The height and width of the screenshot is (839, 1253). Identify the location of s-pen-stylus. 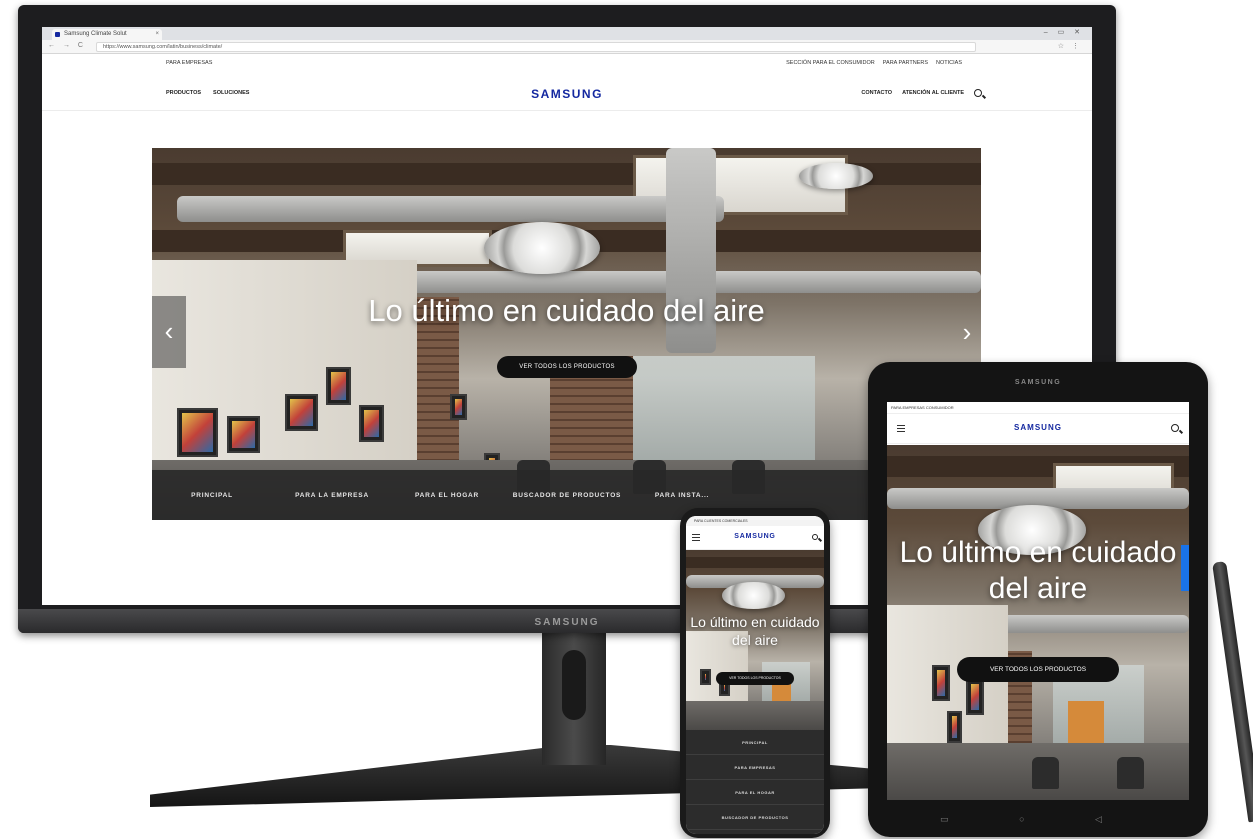
(1232, 692).